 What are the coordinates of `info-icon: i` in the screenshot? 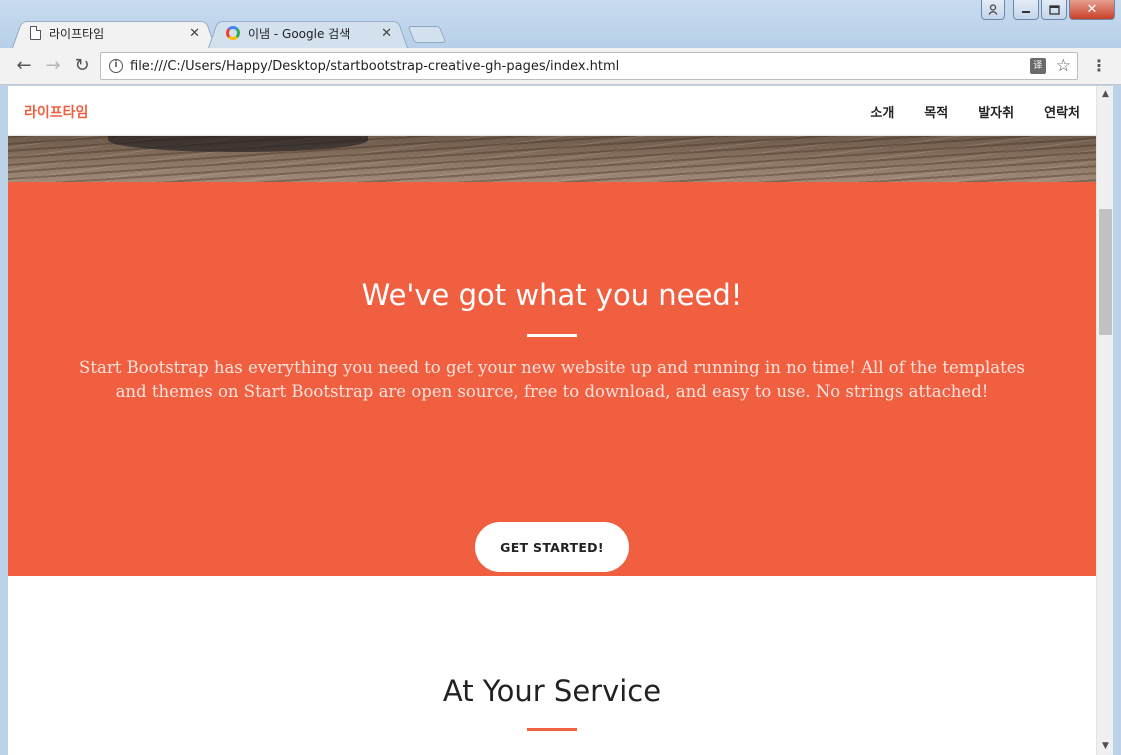 It's located at (116, 66).